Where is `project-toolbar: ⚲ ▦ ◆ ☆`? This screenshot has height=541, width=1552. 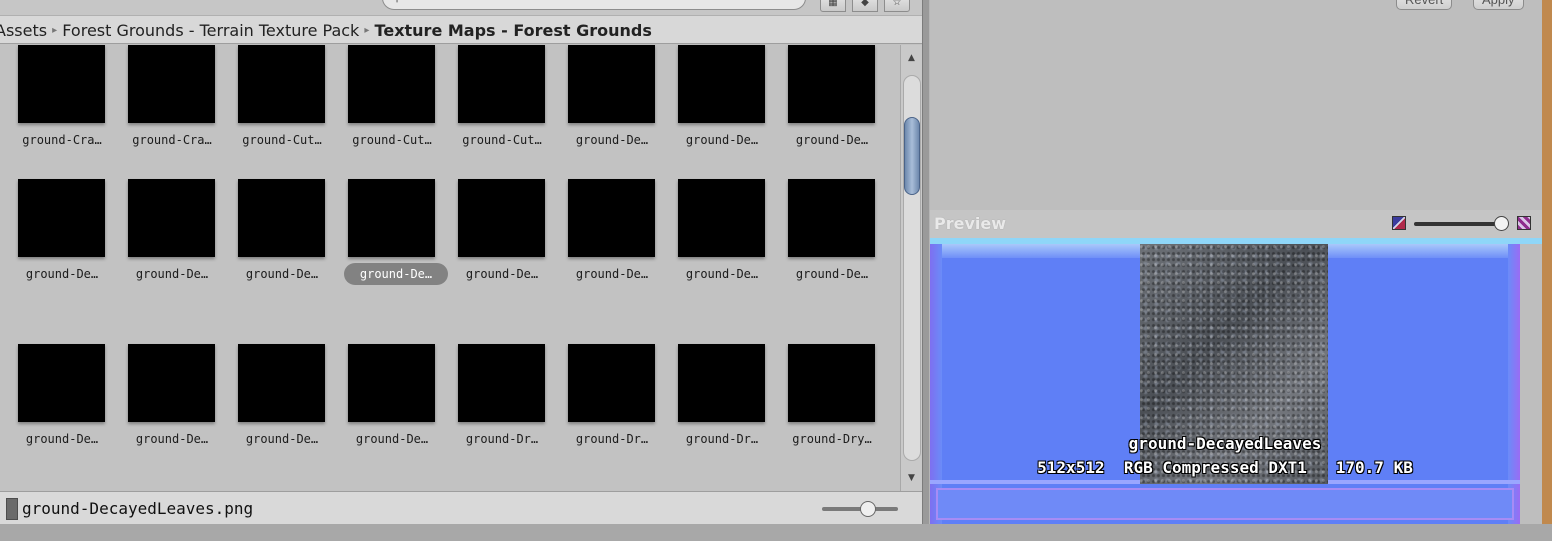 project-toolbar: ⚲ ▦ ◆ ☆ is located at coordinates (461, 8).